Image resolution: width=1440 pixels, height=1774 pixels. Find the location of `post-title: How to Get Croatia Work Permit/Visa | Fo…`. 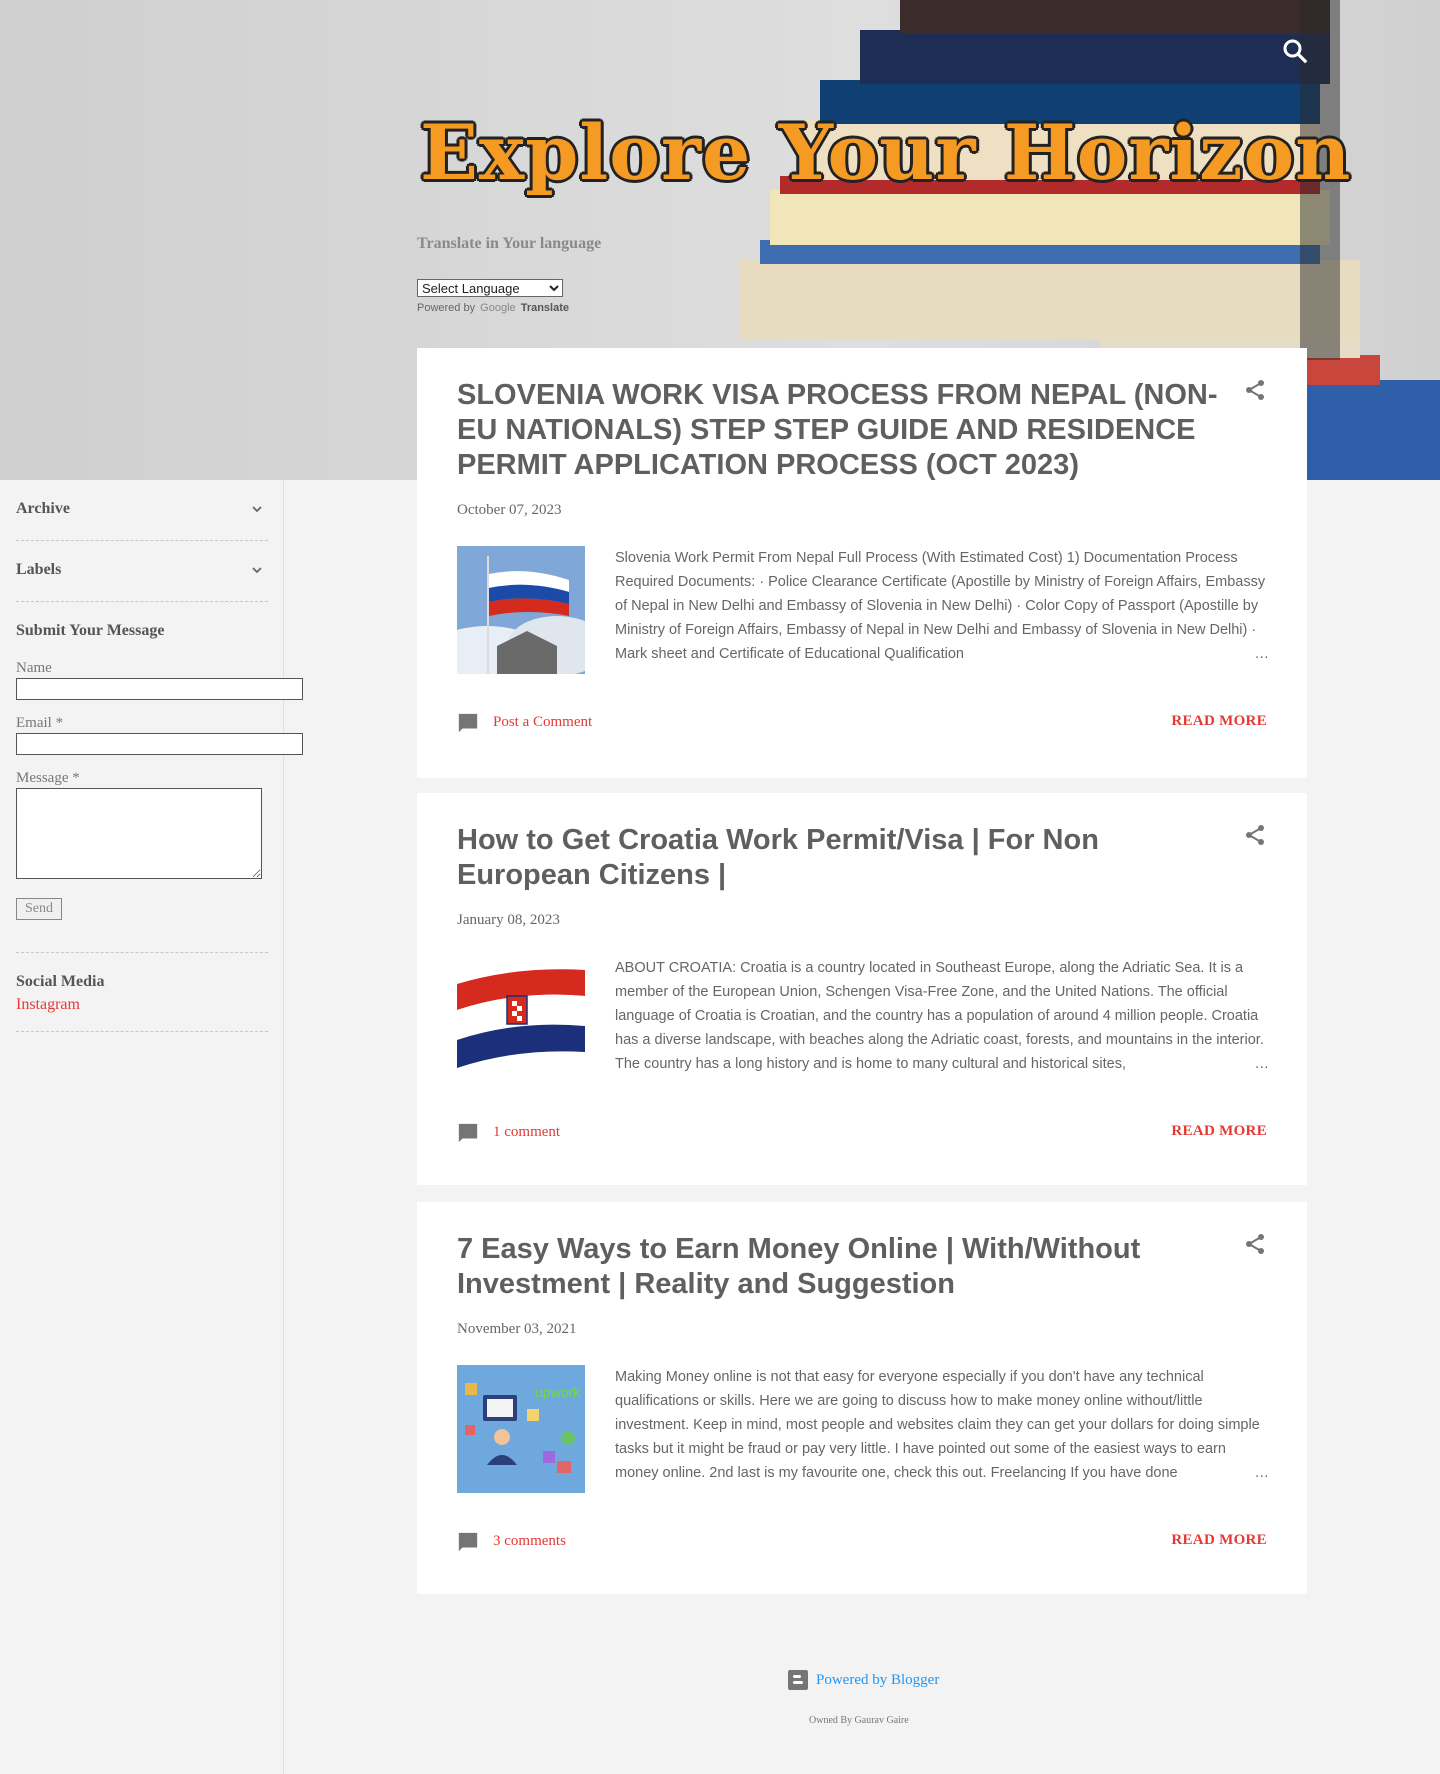

post-title: How to Get Croatia Work Permit/Visa | Fo… is located at coordinates (842, 858).